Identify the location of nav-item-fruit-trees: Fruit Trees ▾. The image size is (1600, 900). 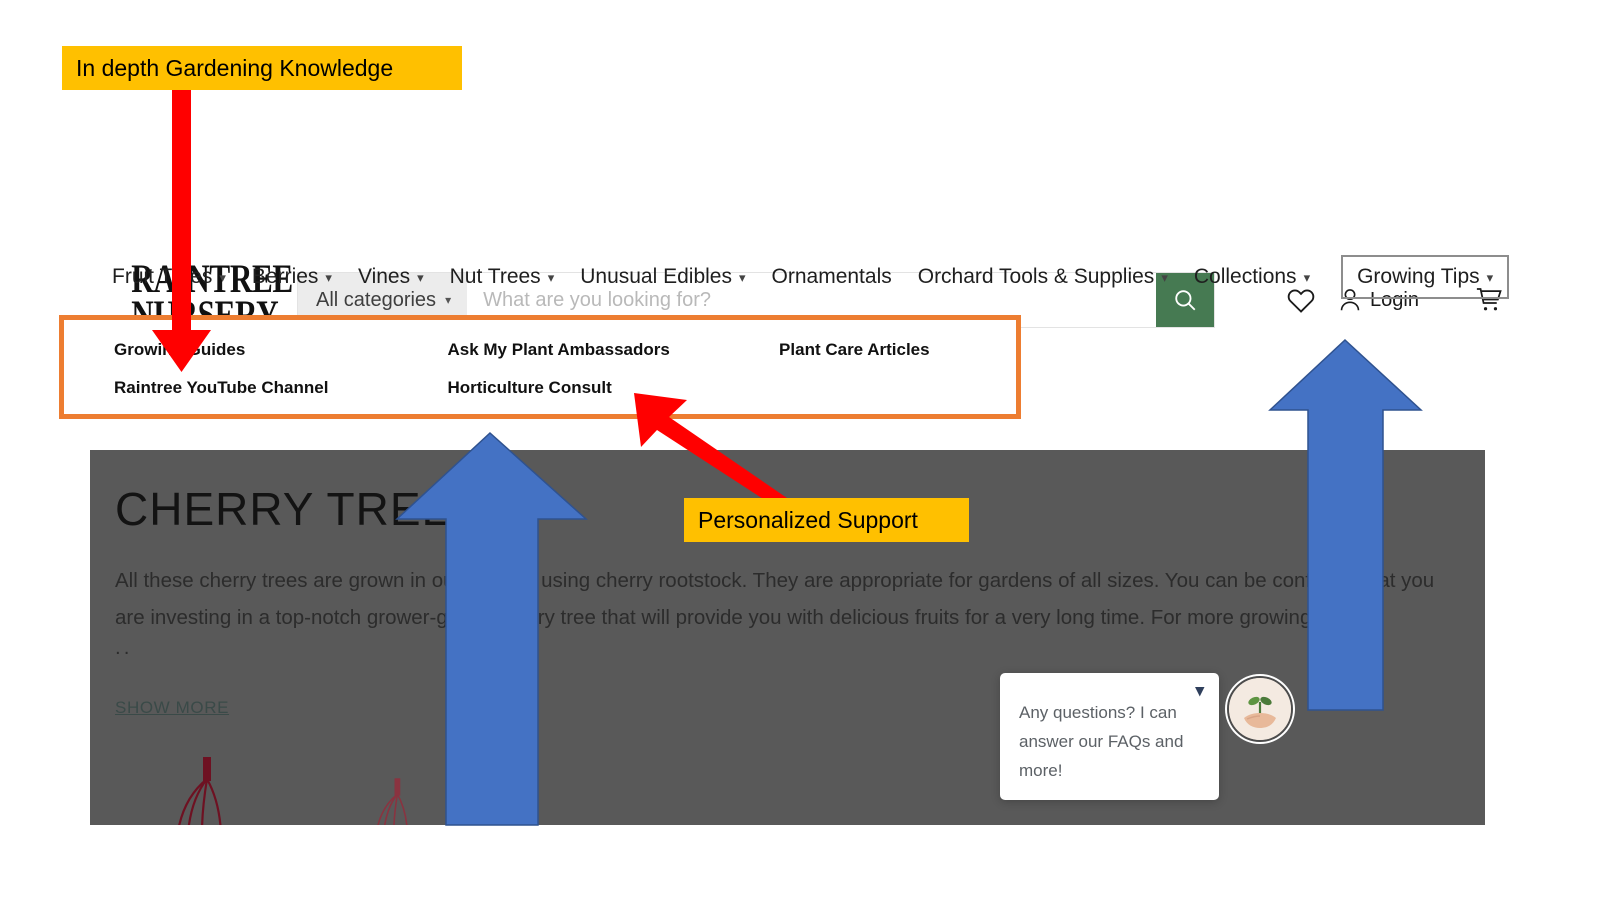
(169, 277).